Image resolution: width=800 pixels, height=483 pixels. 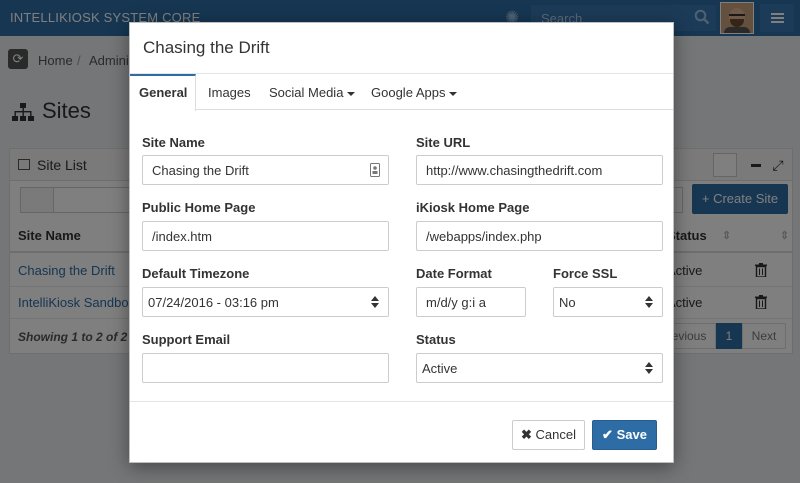 I want to click on save-button: ✔ Save, so click(x=624, y=435).